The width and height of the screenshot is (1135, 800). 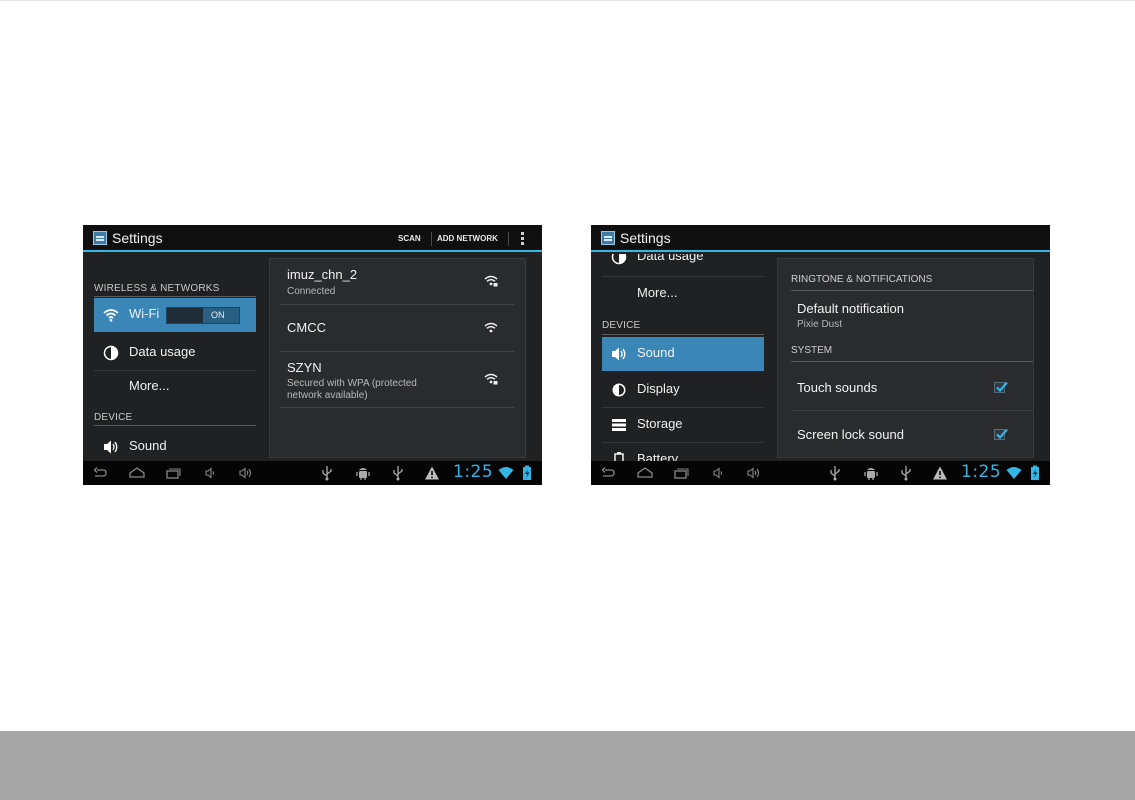 What do you see at coordinates (1001, 387) in the screenshot?
I see `touch-sounds-checkbox` at bounding box center [1001, 387].